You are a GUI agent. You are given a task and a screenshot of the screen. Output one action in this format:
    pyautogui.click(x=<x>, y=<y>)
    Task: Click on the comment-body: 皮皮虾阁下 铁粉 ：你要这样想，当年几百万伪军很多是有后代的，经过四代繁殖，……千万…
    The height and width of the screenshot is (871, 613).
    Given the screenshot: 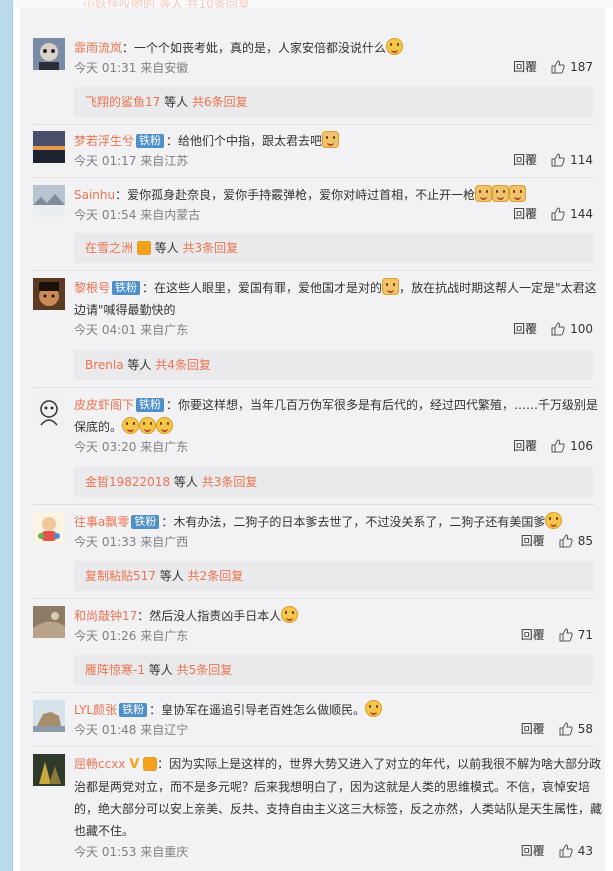 What is the action you would take?
    pyautogui.click(x=336, y=416)
    